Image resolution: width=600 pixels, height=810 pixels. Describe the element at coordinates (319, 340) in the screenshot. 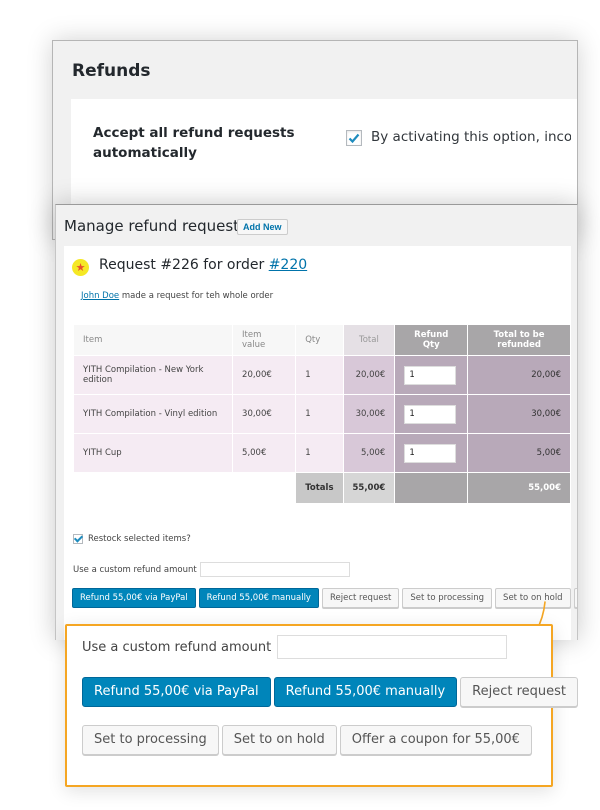

I see `col-qty: Qty` at that location.